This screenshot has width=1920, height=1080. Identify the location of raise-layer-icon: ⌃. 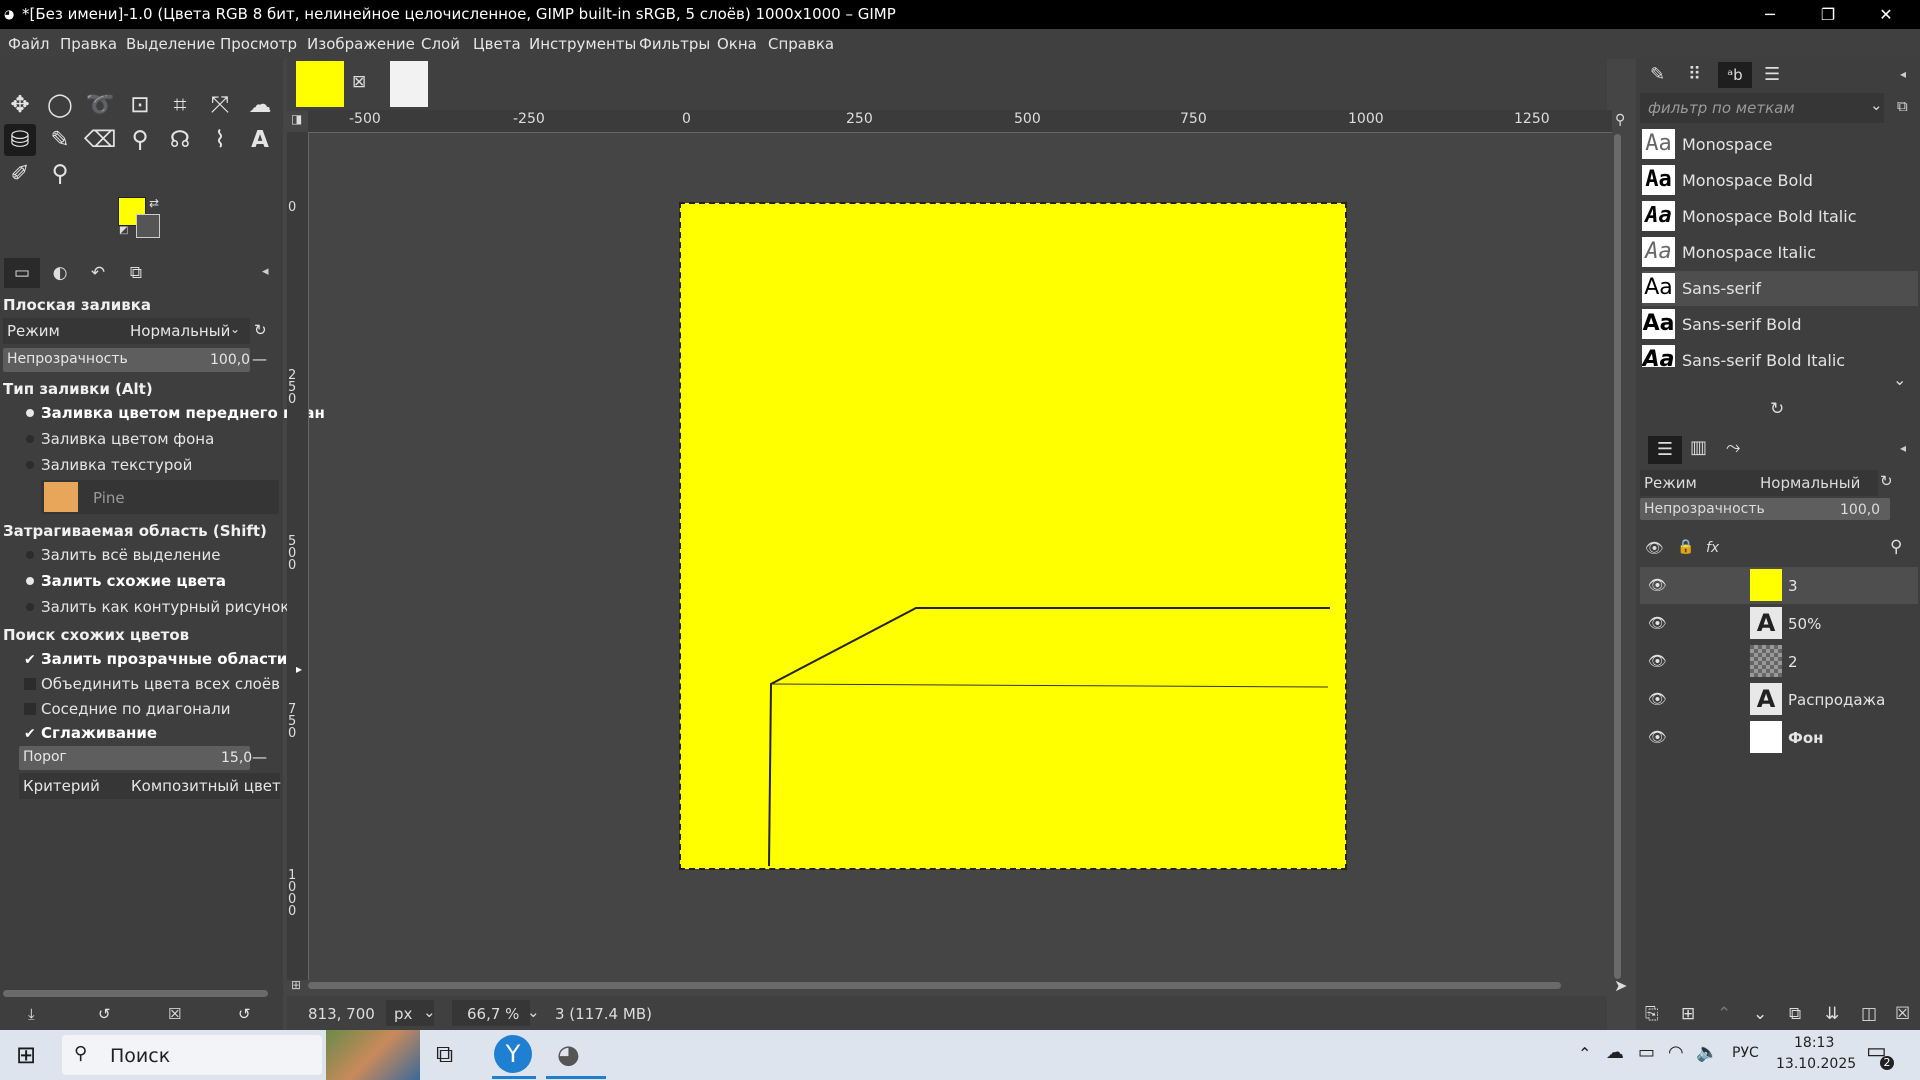
(1724, 1014).